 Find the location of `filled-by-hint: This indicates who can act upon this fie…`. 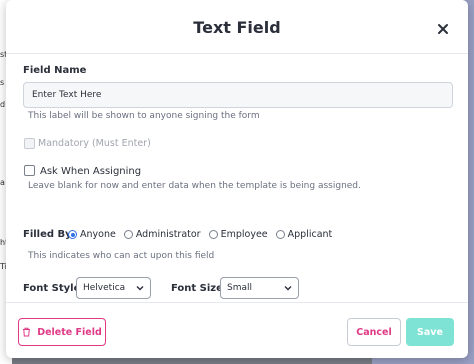

filled-by-hint: This indicates who can act upon this fie… is located at coordinates (121, 256).